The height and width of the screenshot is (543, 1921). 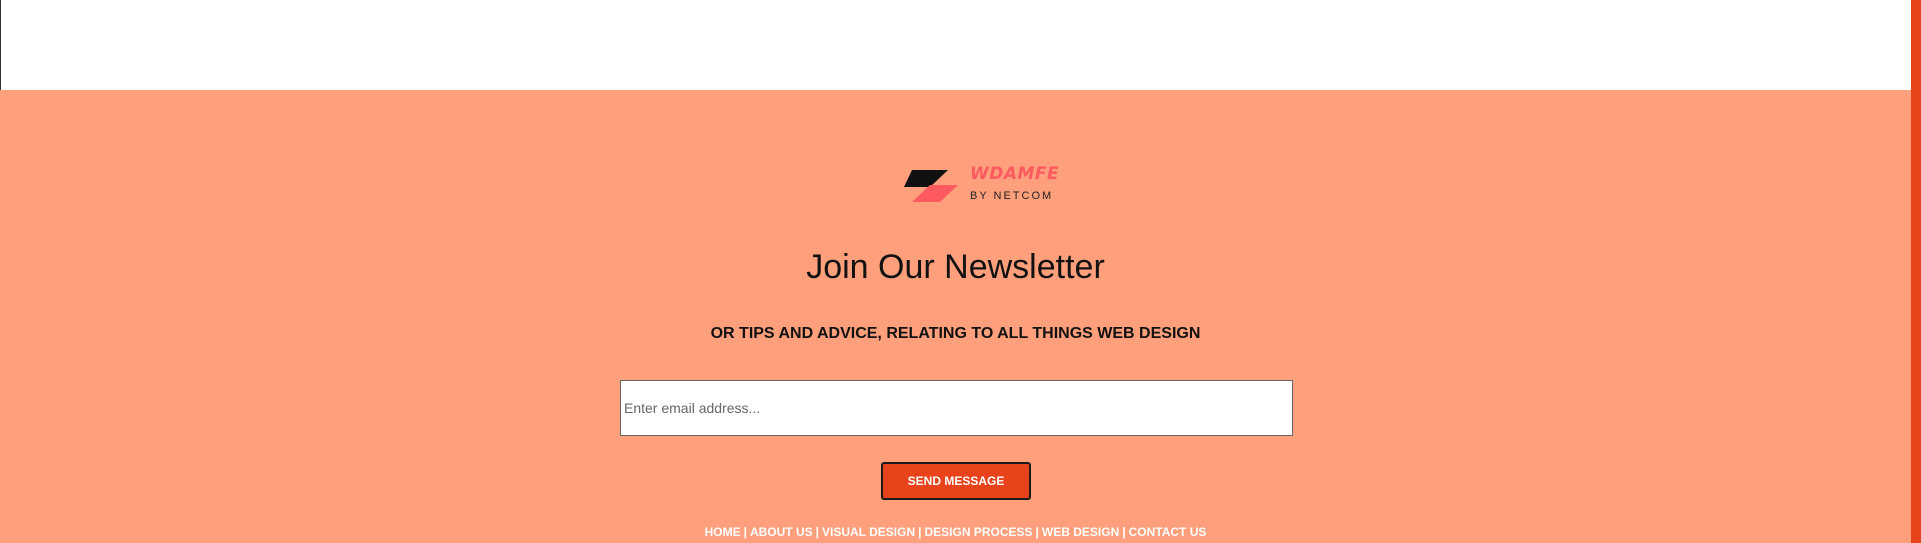 I want to click on footer-link-visual-design: VISUAL DESIGN, so click(x=868, y=532).